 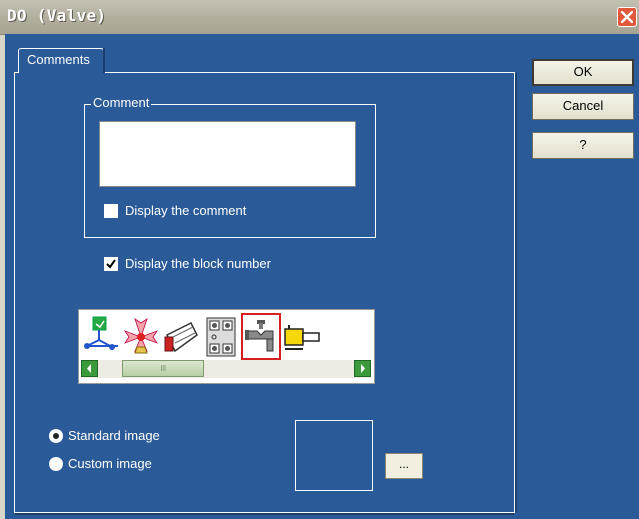 I want to click on standard-image-radio, so click(x=56, y=436).